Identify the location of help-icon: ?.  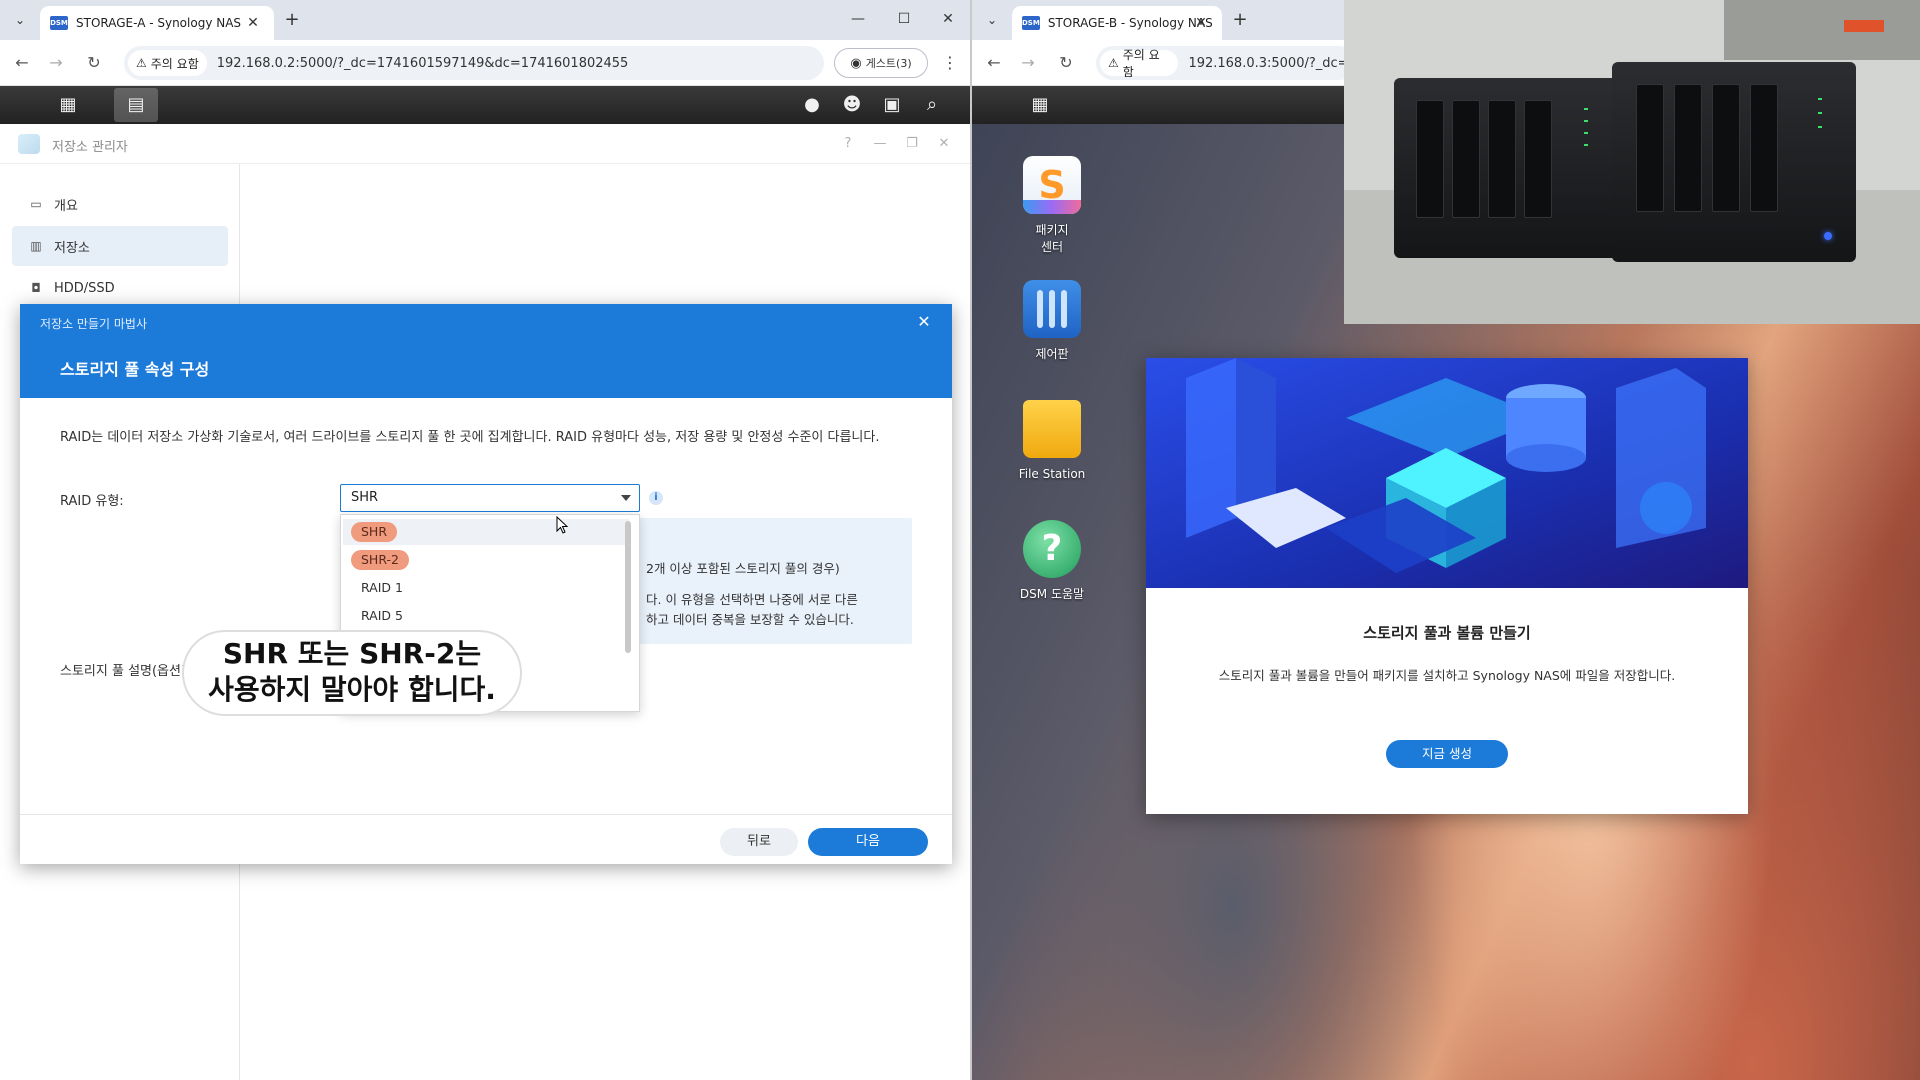
(848, 144).